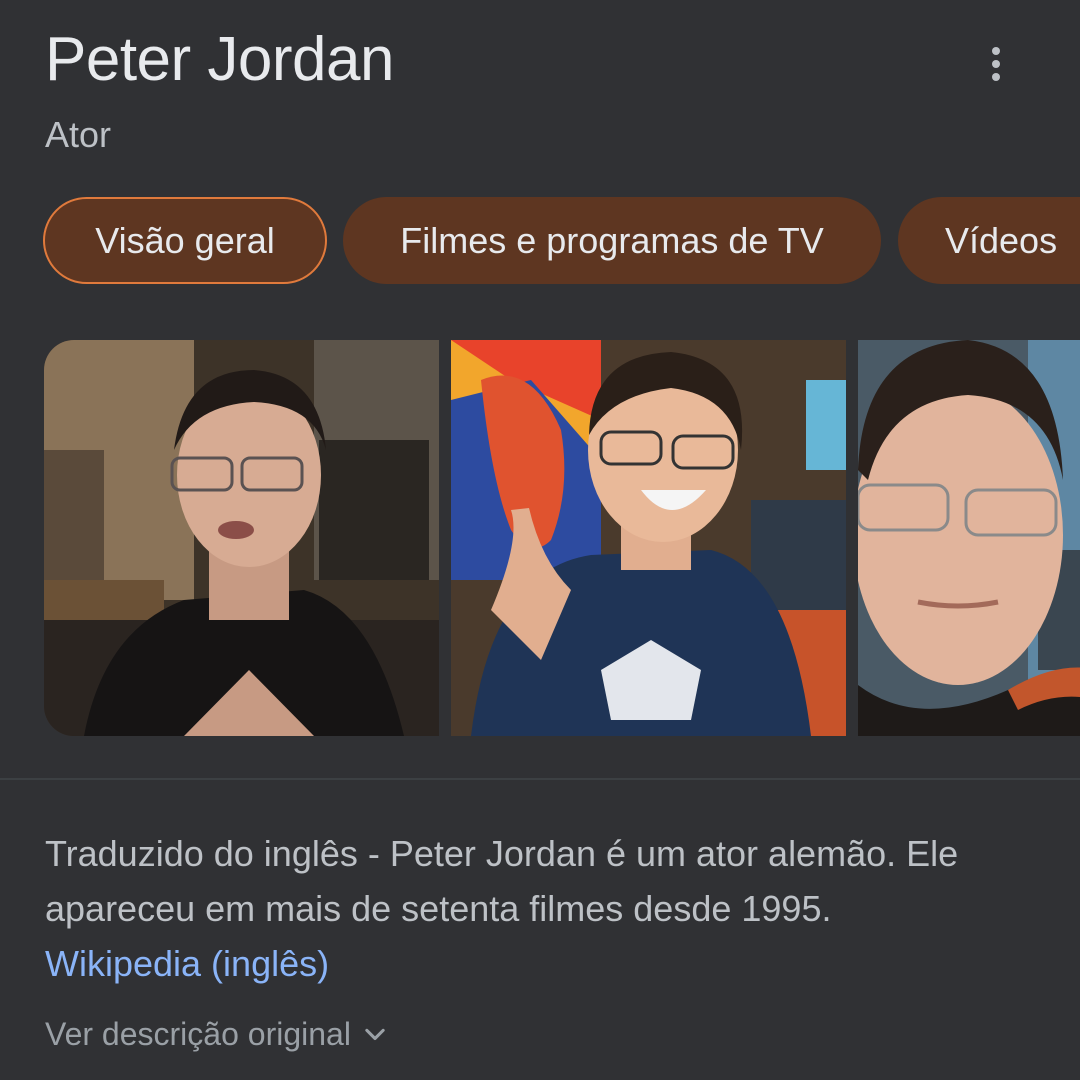  I want to click on view-original-label: Ver descrição original, so click(198, 1034).